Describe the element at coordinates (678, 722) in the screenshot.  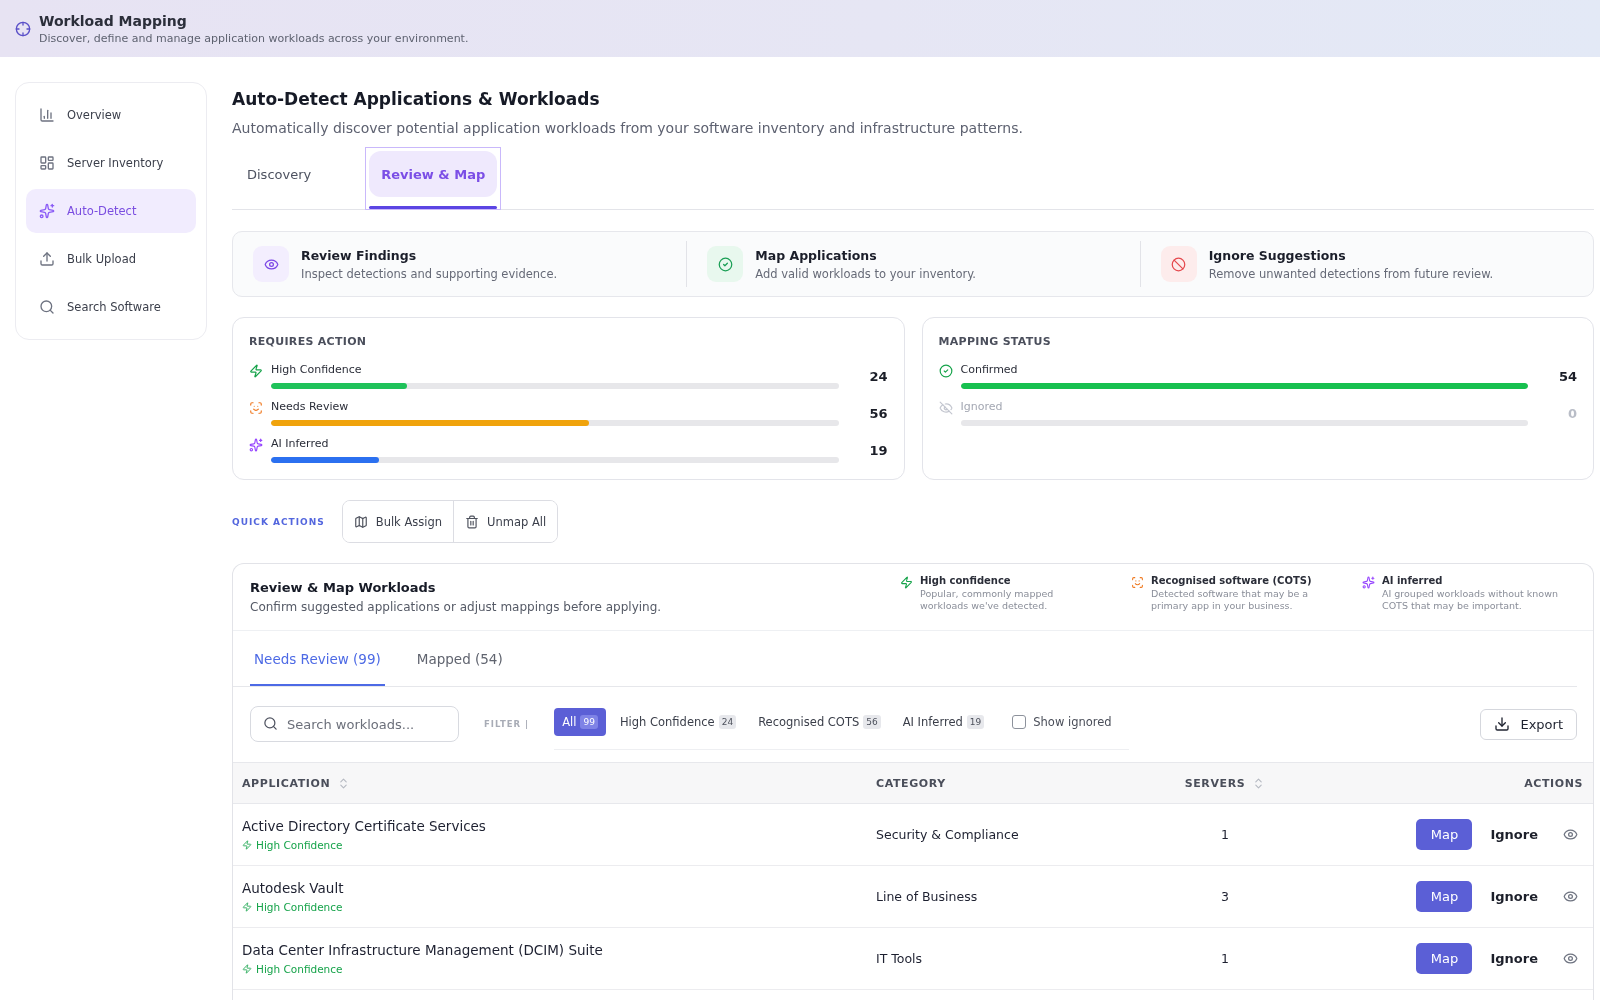
I see `filter-chip: High Confidence 24` at that location.